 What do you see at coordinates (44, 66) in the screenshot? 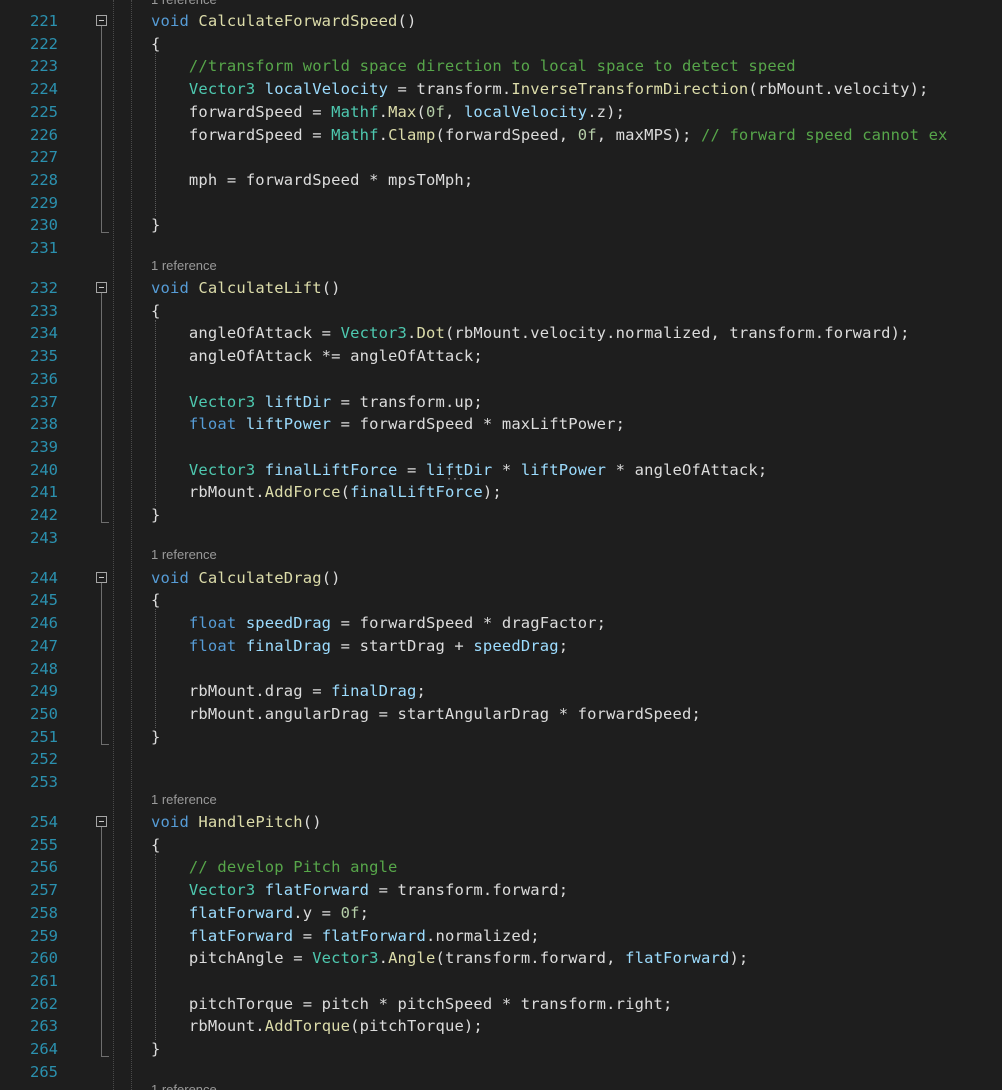
I see `line-number: 223` at bounding box center [44, 66].